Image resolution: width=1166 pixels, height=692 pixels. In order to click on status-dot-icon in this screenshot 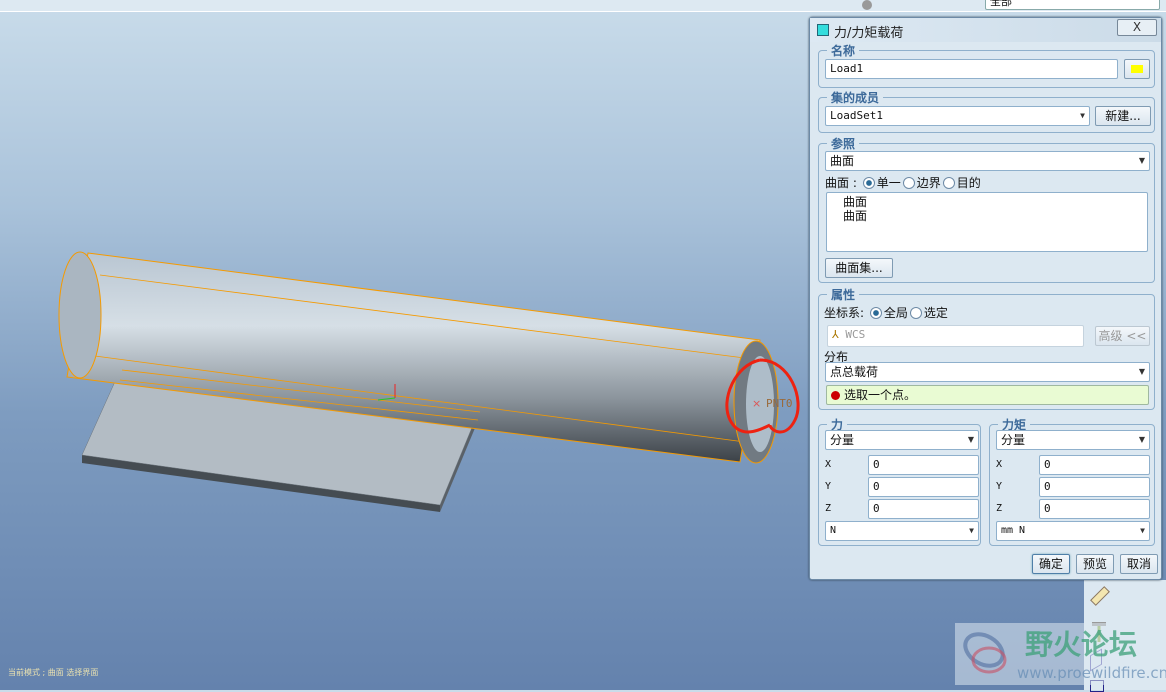, I will do `click(835, 395)`.